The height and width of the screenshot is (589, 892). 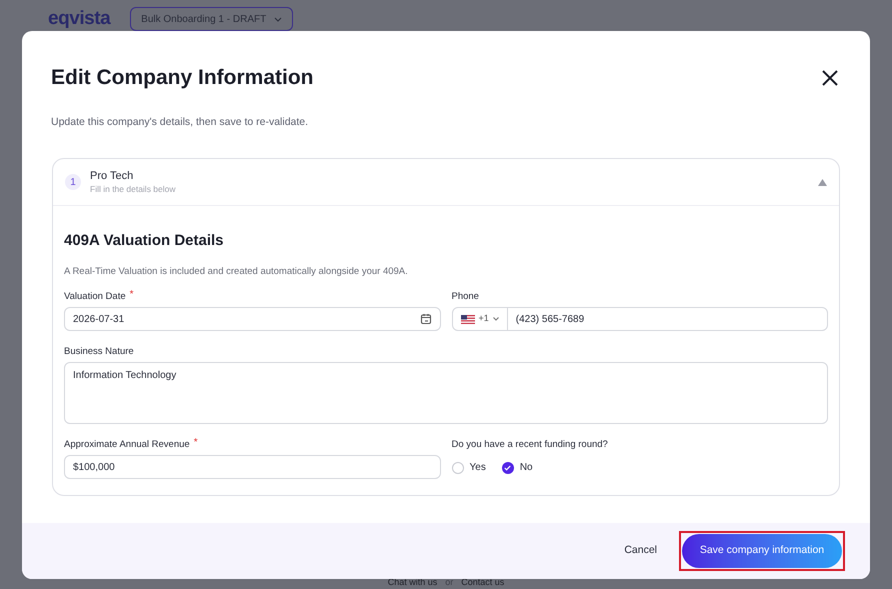 What do you see at coordinates (252, 319) in the screenshot?
I see `date-field: 2026-07-31` at bounding box center [252, 319].